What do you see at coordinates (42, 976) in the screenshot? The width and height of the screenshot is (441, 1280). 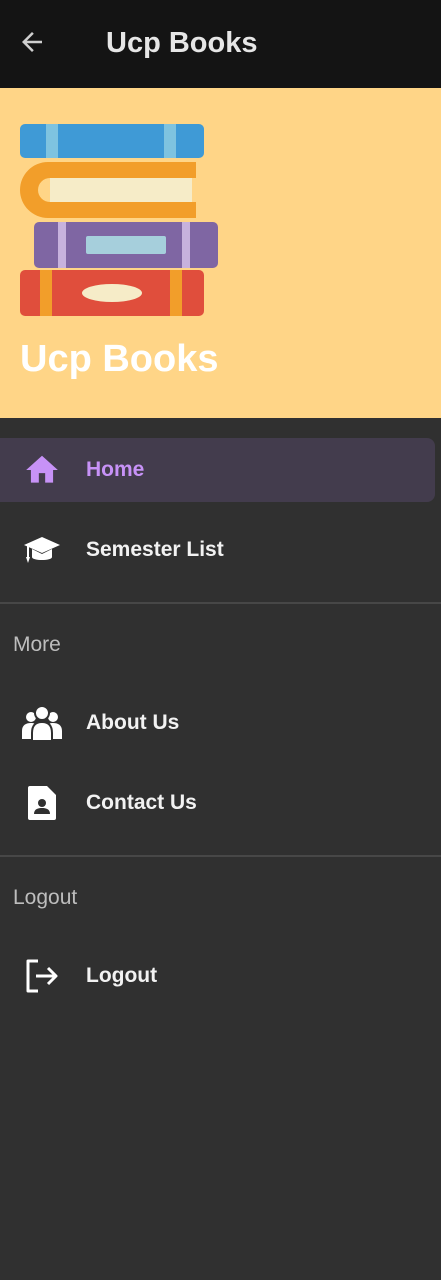 I see `logout-icon` at bounding box center [42, 976].